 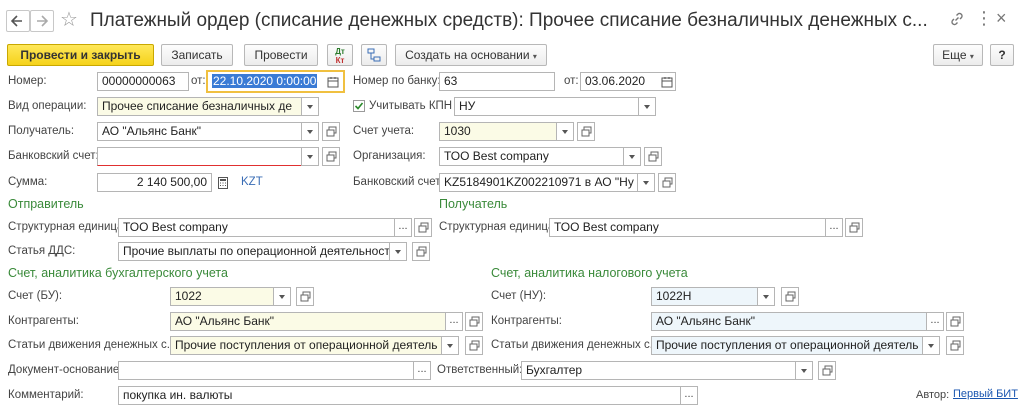 I want to click on help-button: ?, so click(x=1002, y=55).